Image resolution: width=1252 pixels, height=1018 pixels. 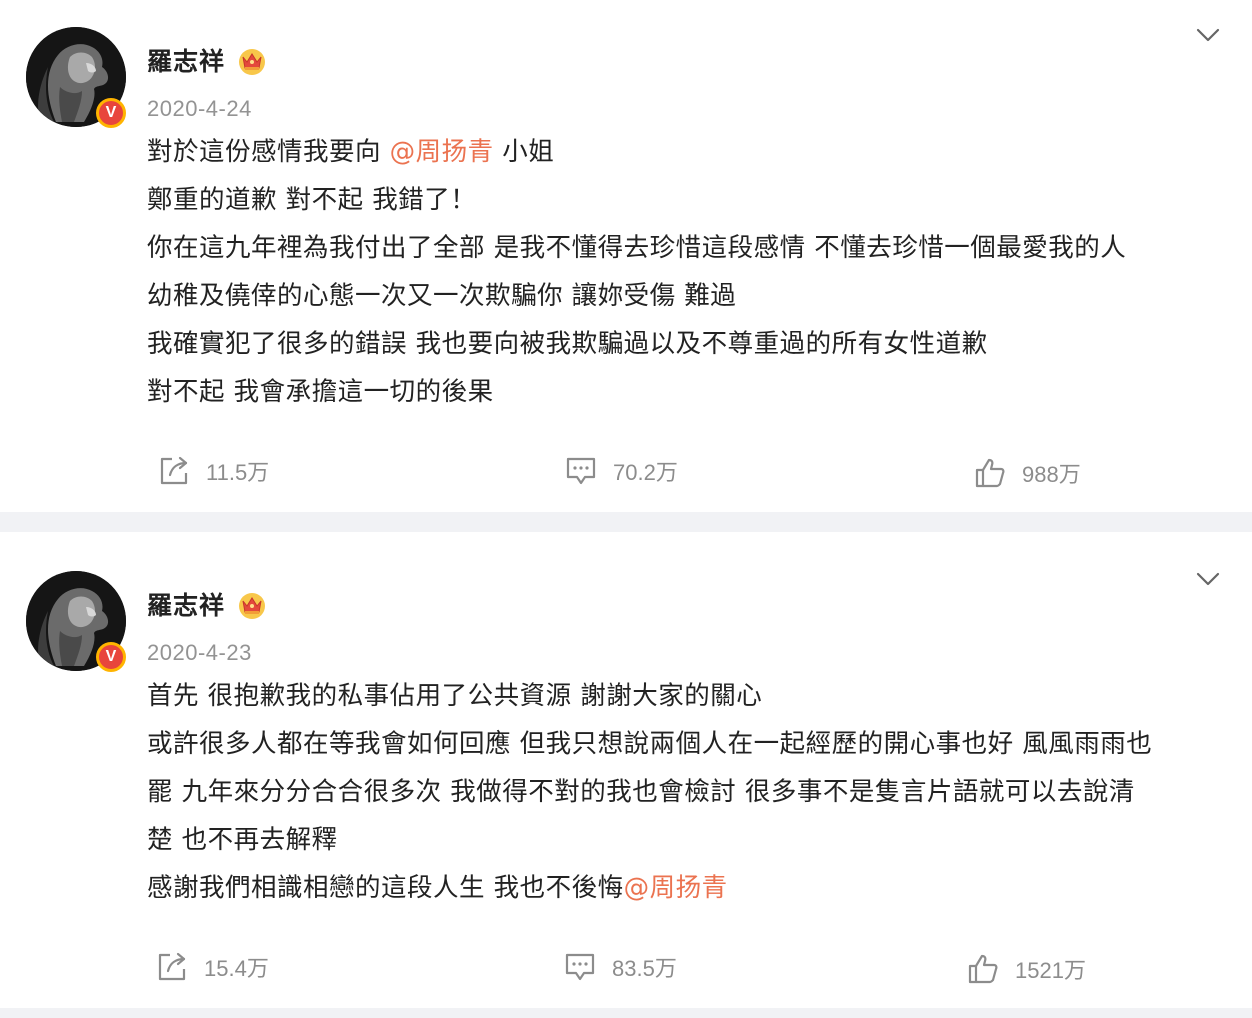 What do you see at coordinates (692, 152) in the screenshot?
I see `content-line: 對於這份感情我要向 @周扬青 小姐` at bounding box center [692, 152].